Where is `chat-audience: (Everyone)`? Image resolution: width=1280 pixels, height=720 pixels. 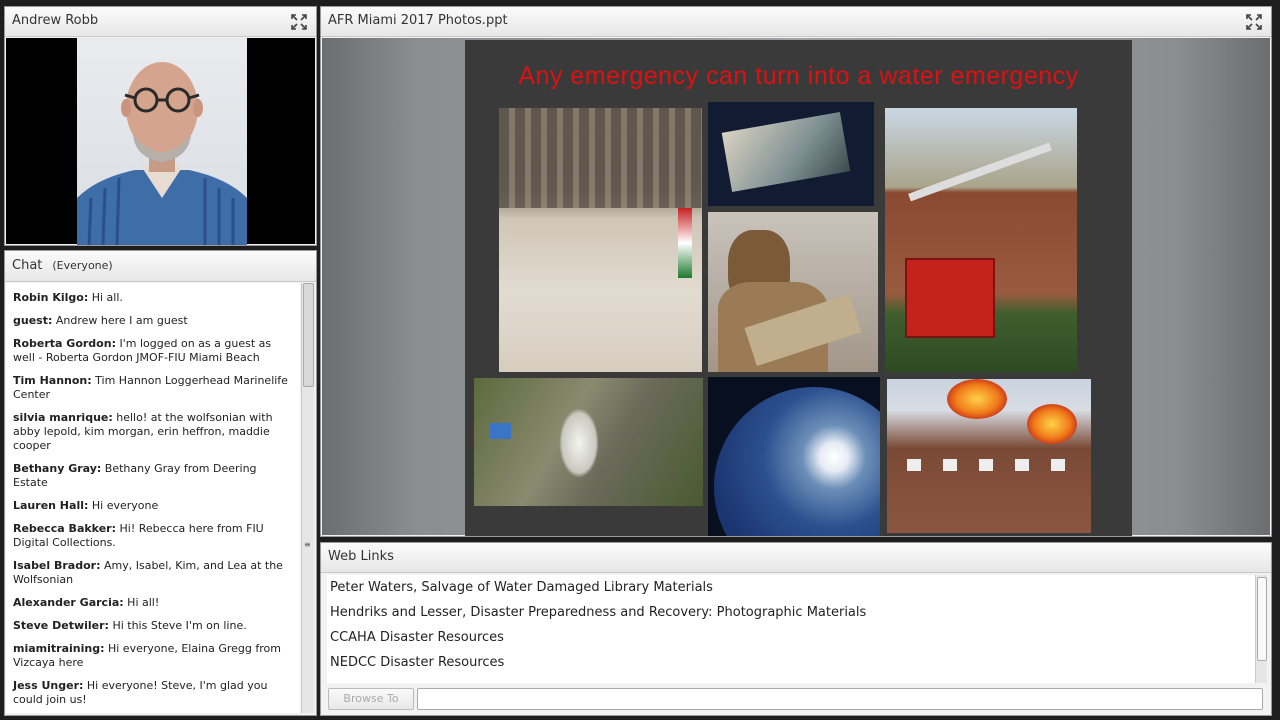
chat-audience: (Everyone) is located at coordinates (82, 265).